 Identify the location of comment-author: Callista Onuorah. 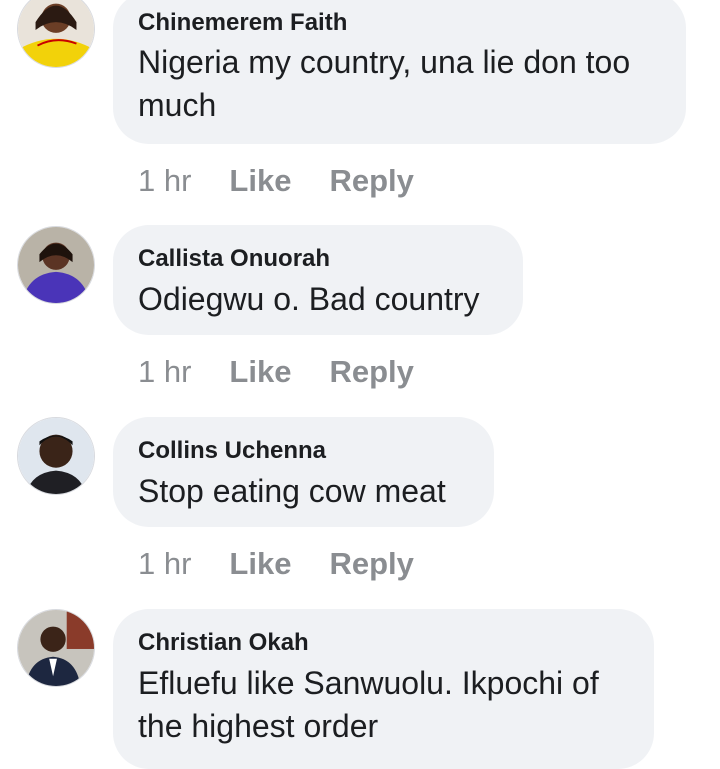
(234, 259).